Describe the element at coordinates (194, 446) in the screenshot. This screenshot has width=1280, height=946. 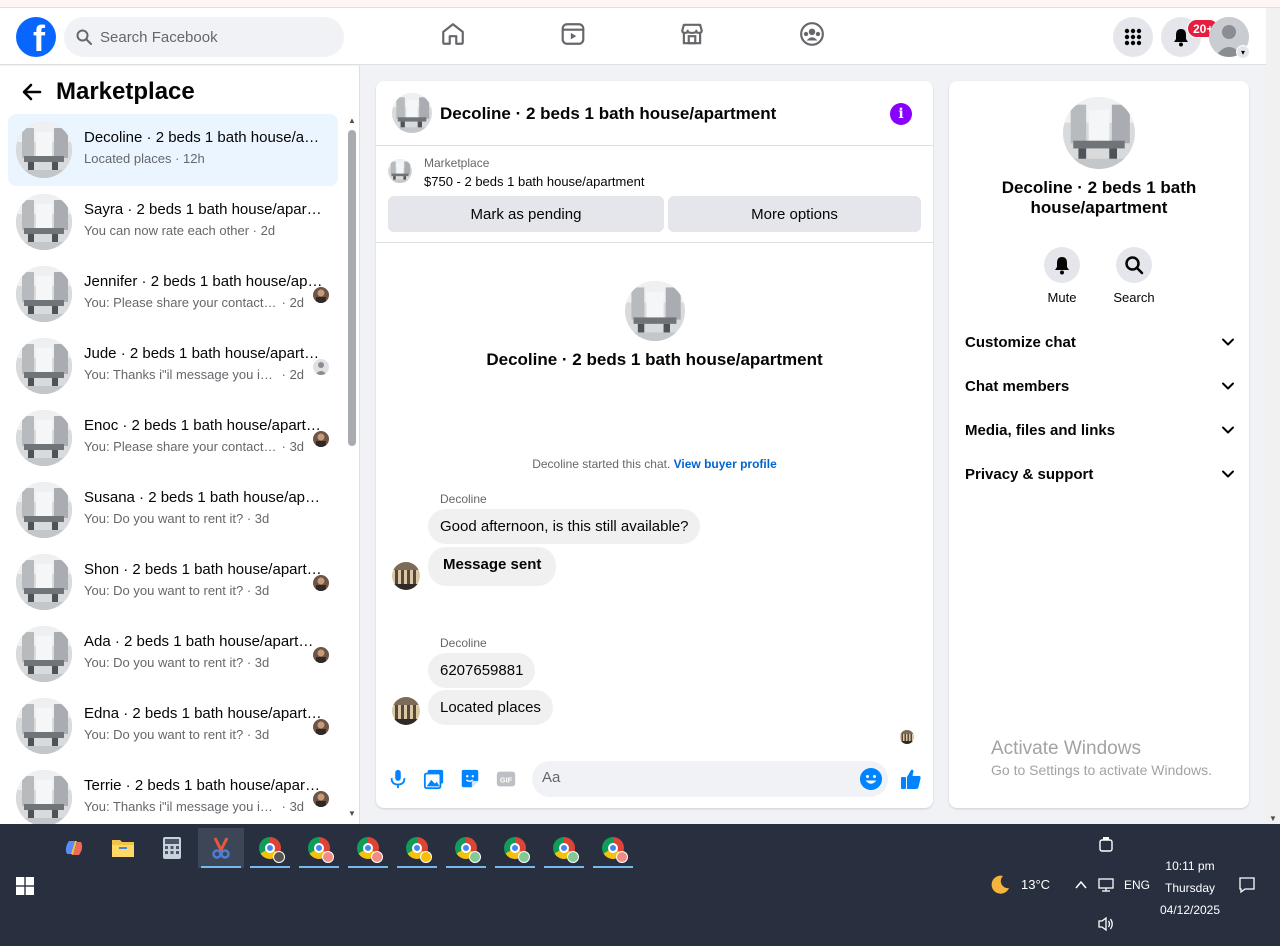
I see `conversation-snippet: You: Please share your contact n... · 3d` at that location.